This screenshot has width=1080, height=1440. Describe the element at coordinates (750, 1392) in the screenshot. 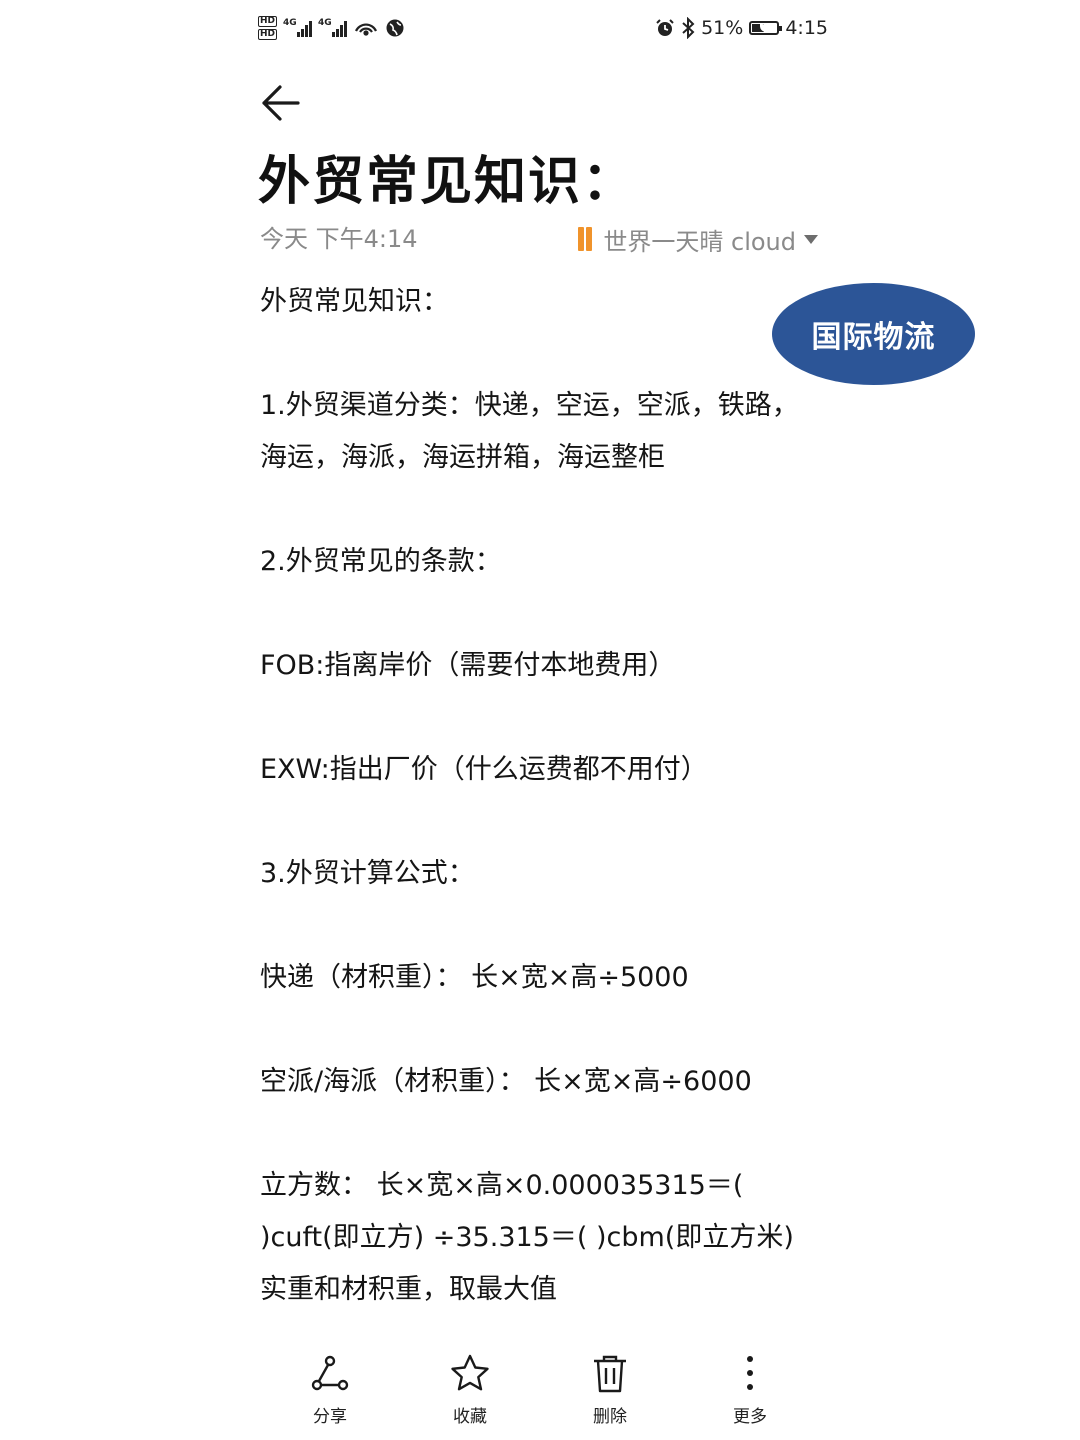

I see `more-button: 更多` at that location.